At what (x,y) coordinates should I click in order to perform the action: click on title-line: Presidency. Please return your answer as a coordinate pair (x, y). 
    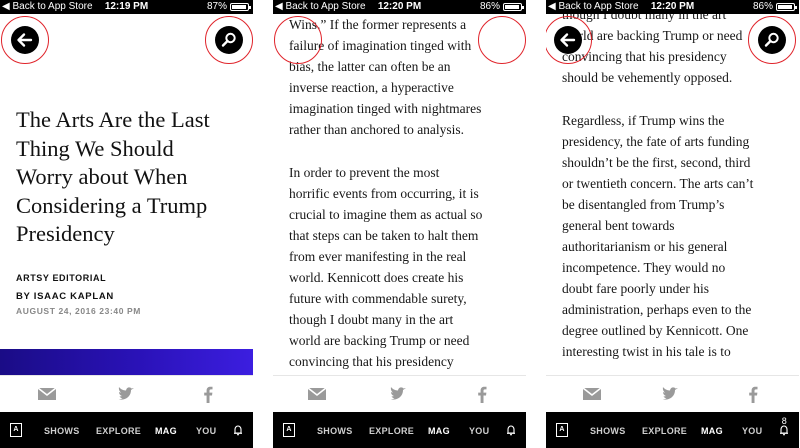
    Looking at the image, I should click on (65, 233).